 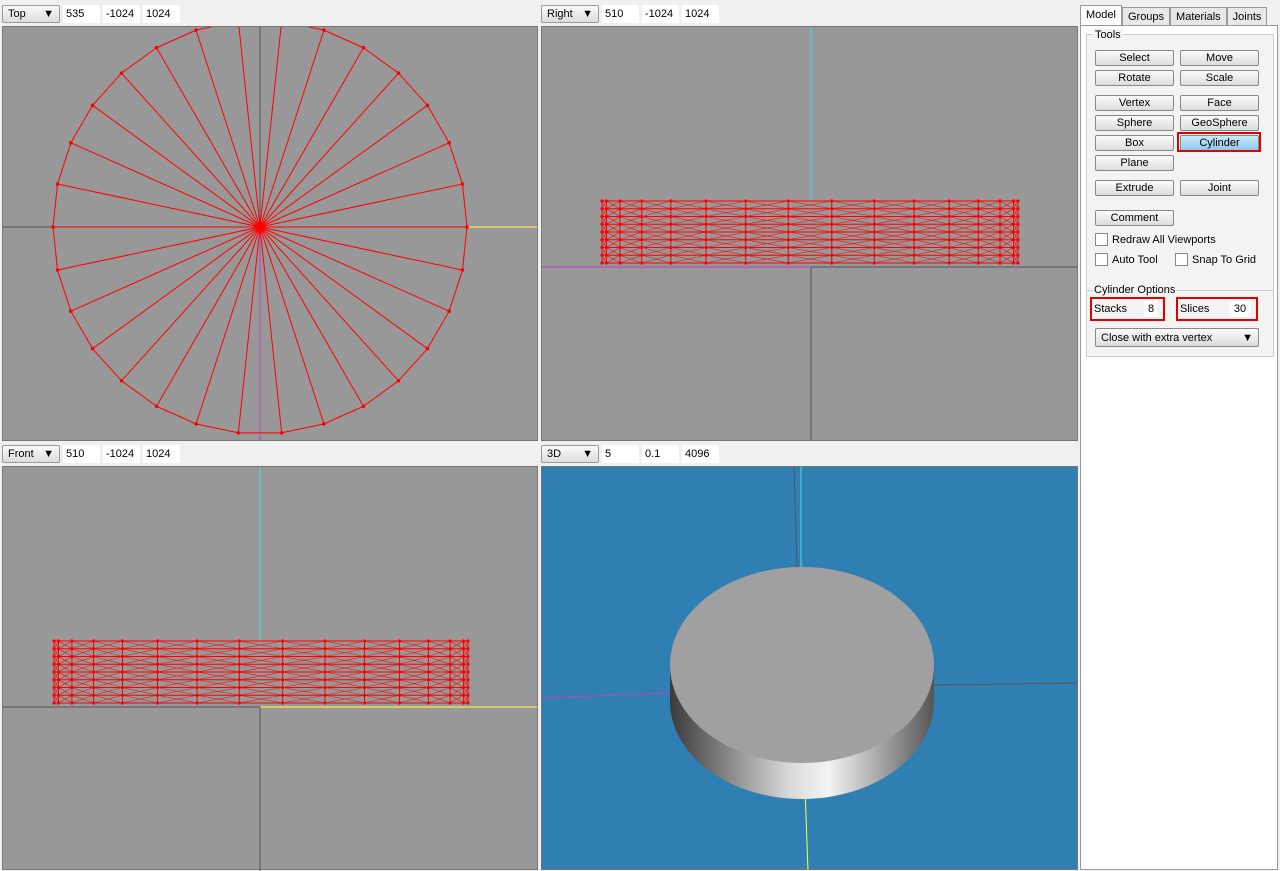 I want to click on view-select-front: Front ▼, so click(x=31, y=454).